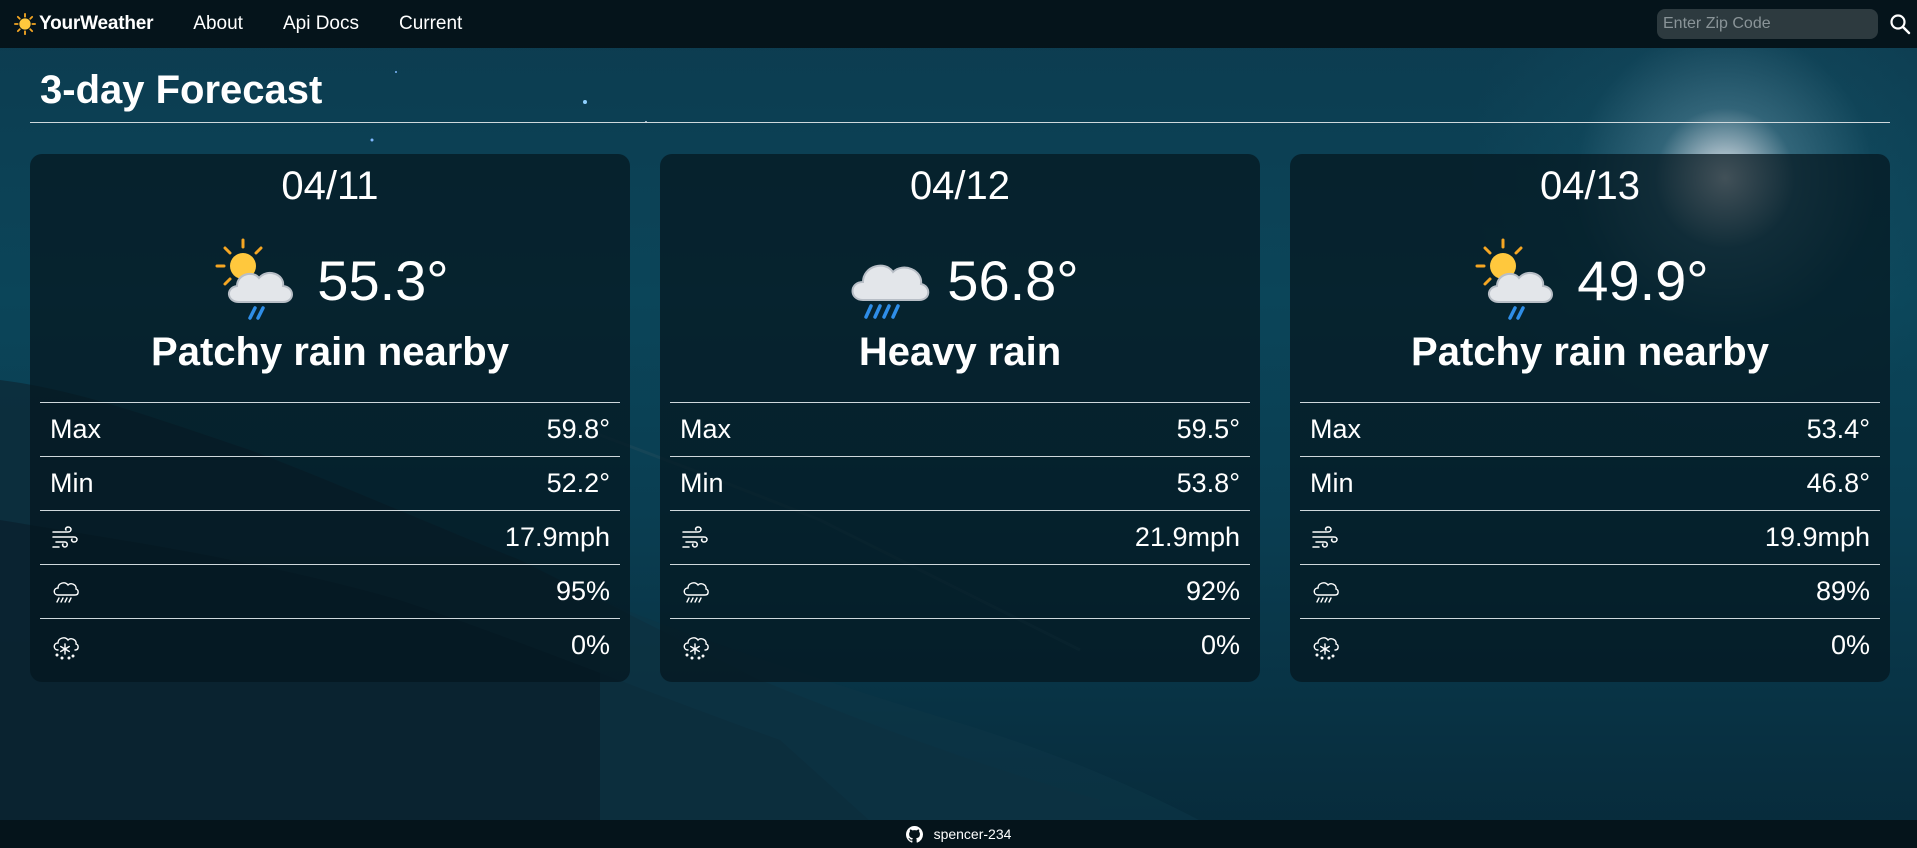 The width and height of the screenshot is (1917, 848). Describe the element at coordinates (578, 483) in the screenshot. I see `stat-value-min: 52.2°` at that location.